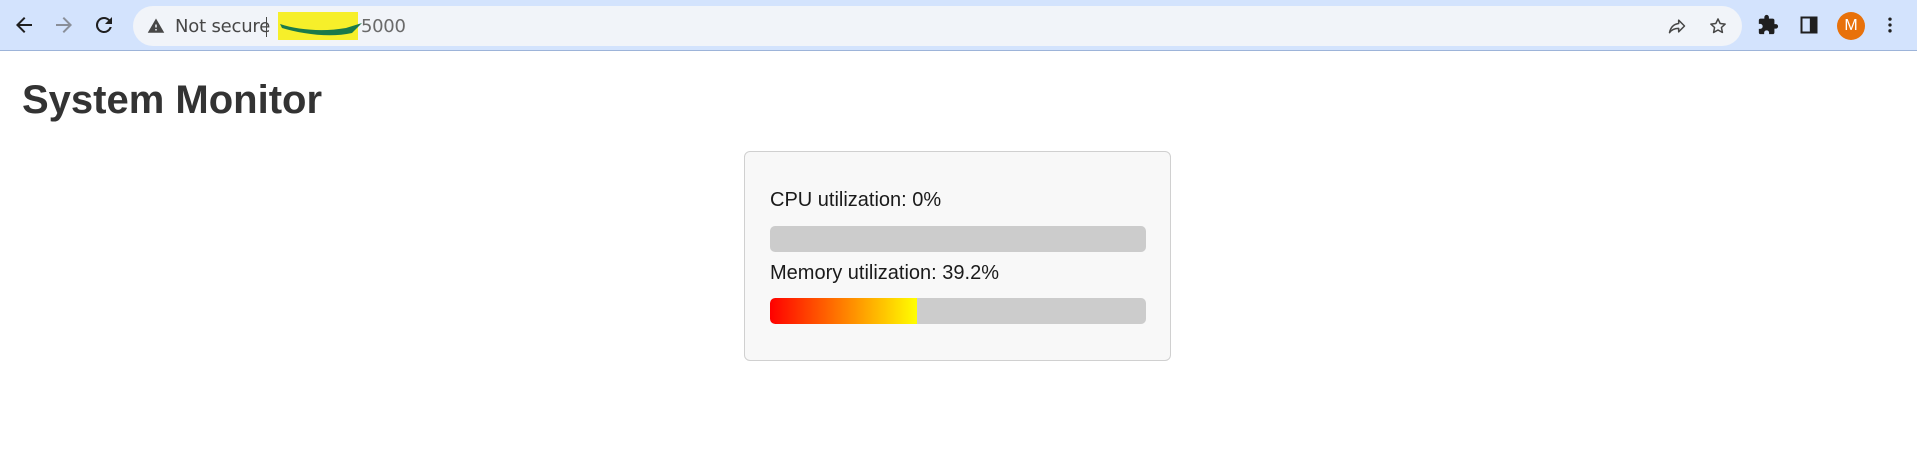  I want to click on back-button, so click(24, 25).